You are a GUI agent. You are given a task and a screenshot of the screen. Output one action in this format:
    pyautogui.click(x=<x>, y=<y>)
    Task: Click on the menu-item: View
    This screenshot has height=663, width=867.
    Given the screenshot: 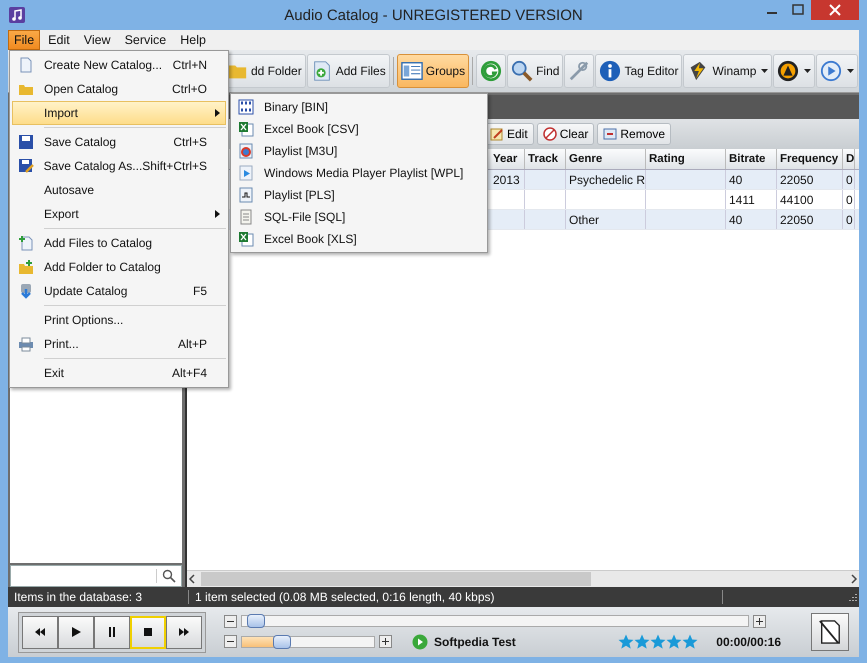 What is the action you would take?
    pyautogui.click(x=97, y=40)
    